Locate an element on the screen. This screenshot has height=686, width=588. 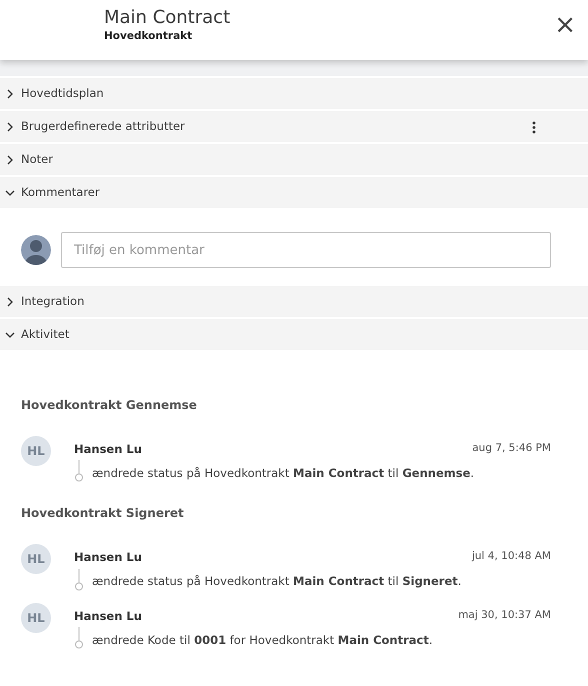
section-title: Noter is located at coordinates (37, 159).